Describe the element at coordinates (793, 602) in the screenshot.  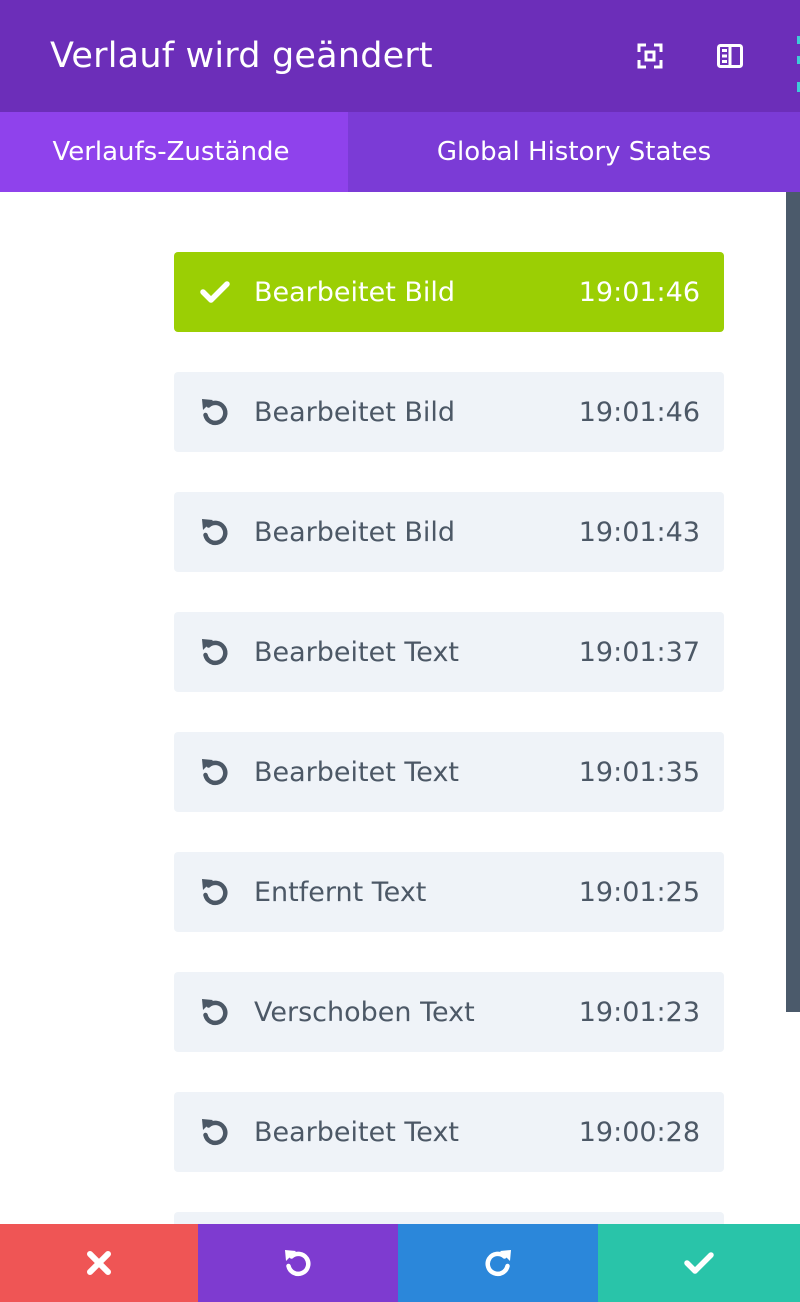
I see `scrollbar-thumb` at that location.